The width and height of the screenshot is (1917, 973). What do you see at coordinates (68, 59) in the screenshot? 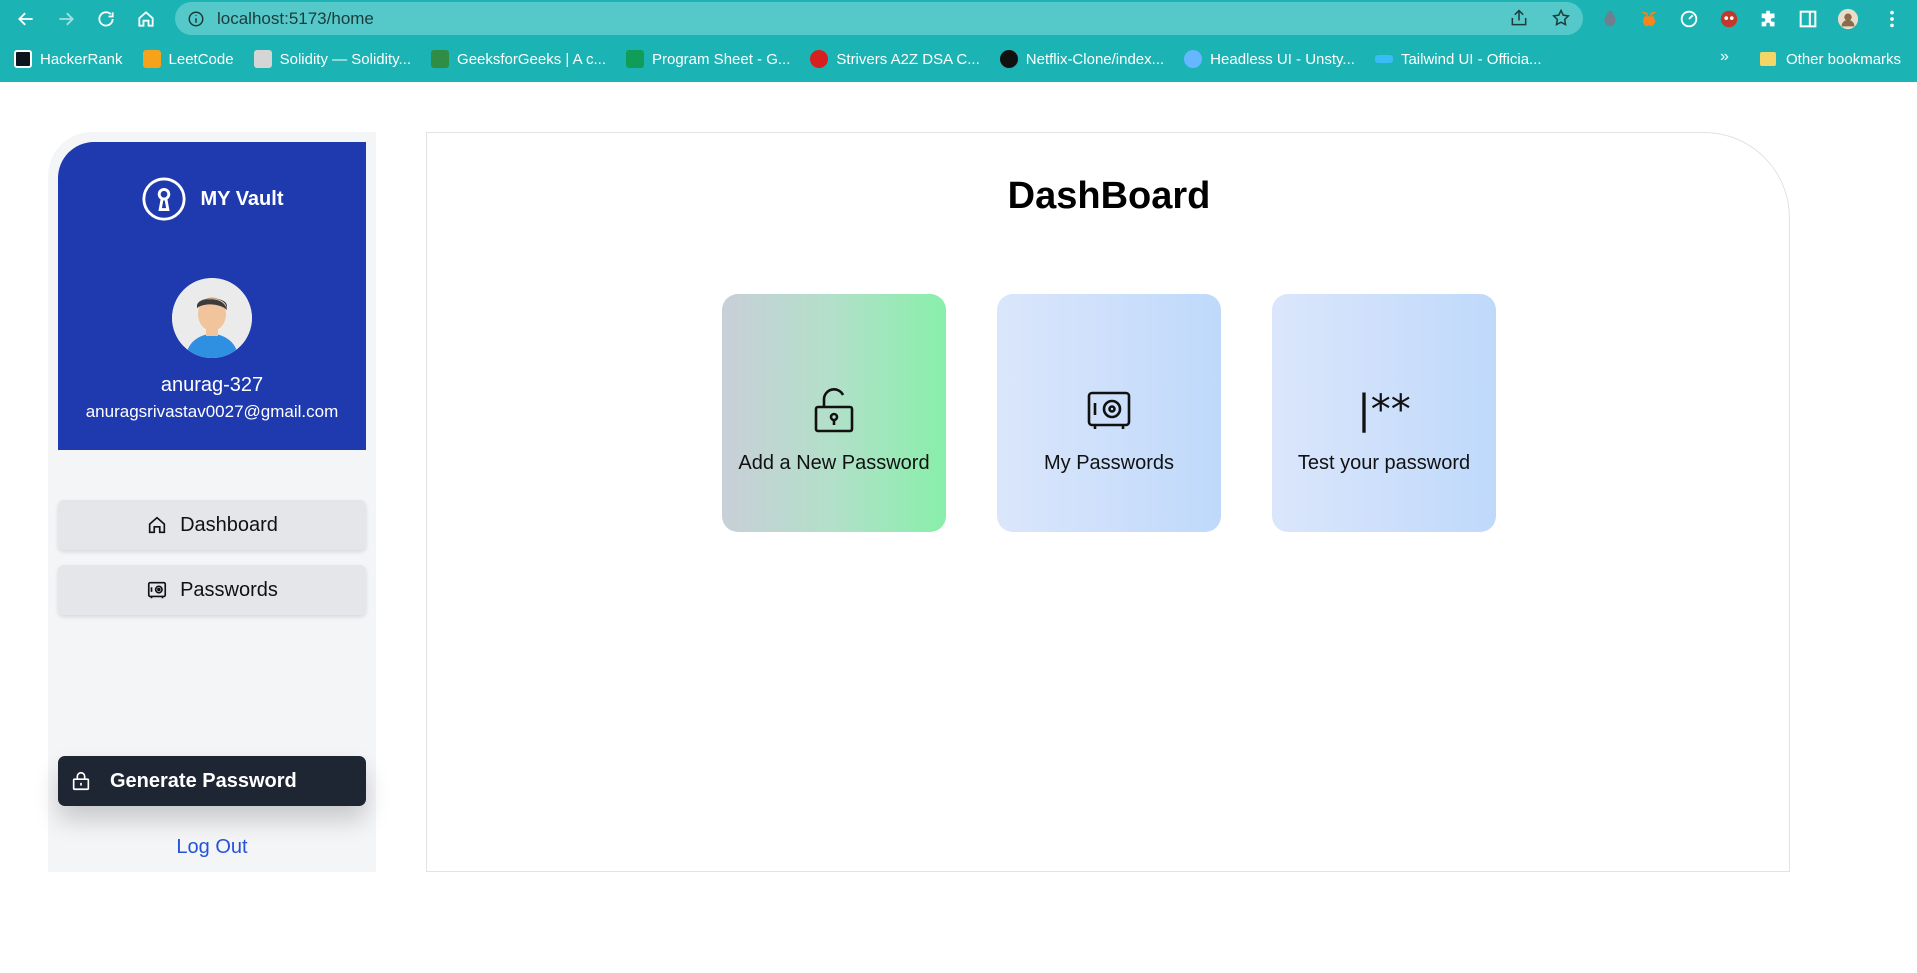
I see `bookmark-item: HackerRank` at bounding box center [68, 59].